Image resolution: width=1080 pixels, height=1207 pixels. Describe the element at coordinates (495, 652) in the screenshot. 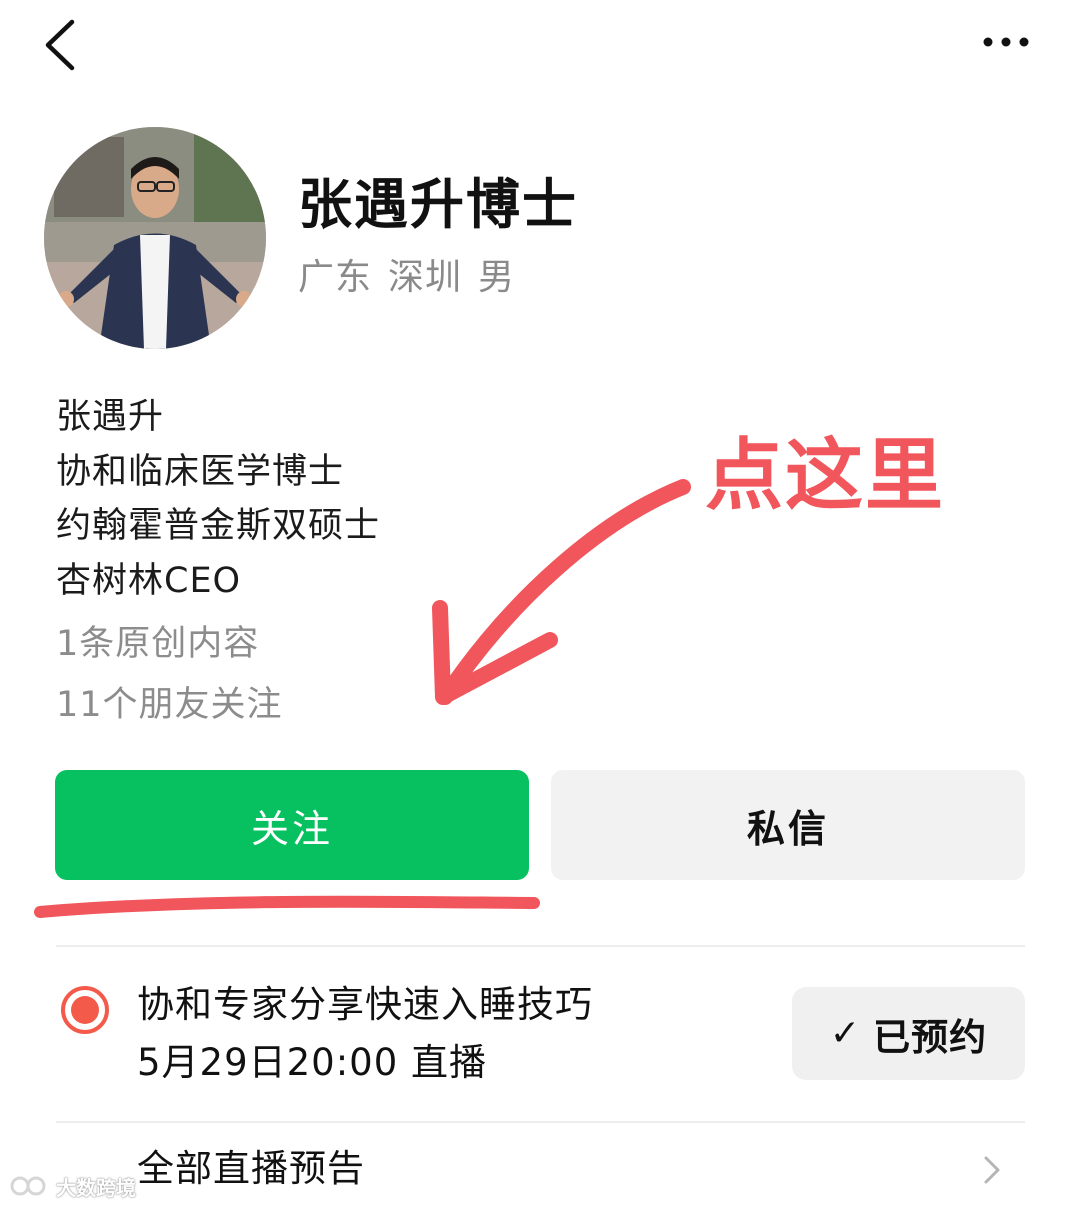

I see `annotation-arrowhead` at that location.